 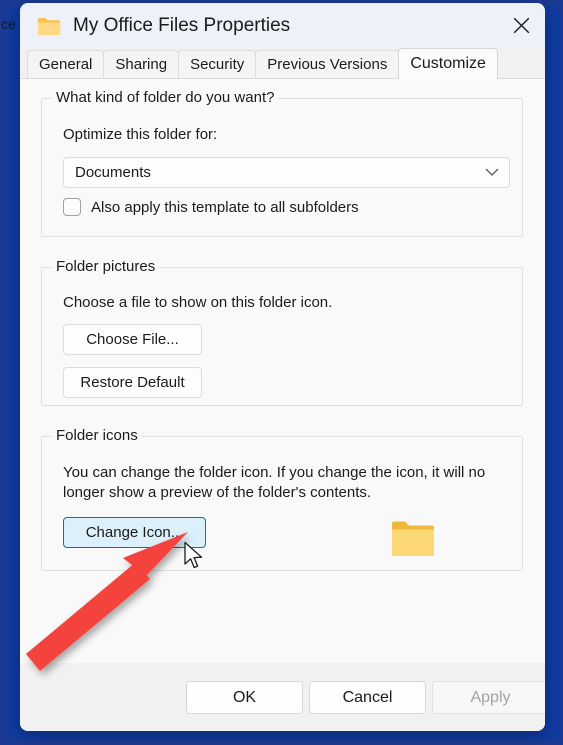 What do you see at coordinates (182, 25) in the screenshot?
I see `window-title: My Office Files Properties` at bounding box center [182, 25].